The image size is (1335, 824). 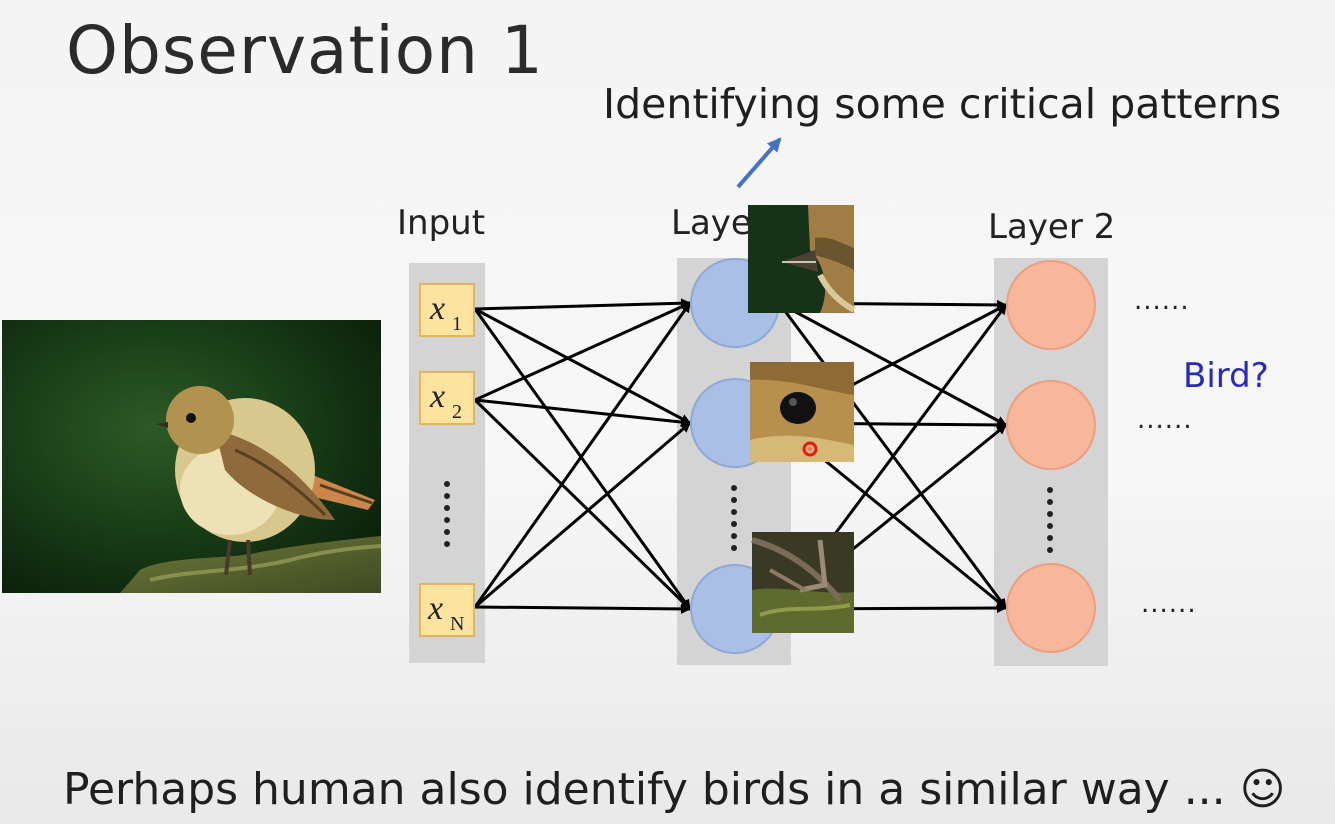 I want to click on edge-x2-h2, so click(x=582, y=413).